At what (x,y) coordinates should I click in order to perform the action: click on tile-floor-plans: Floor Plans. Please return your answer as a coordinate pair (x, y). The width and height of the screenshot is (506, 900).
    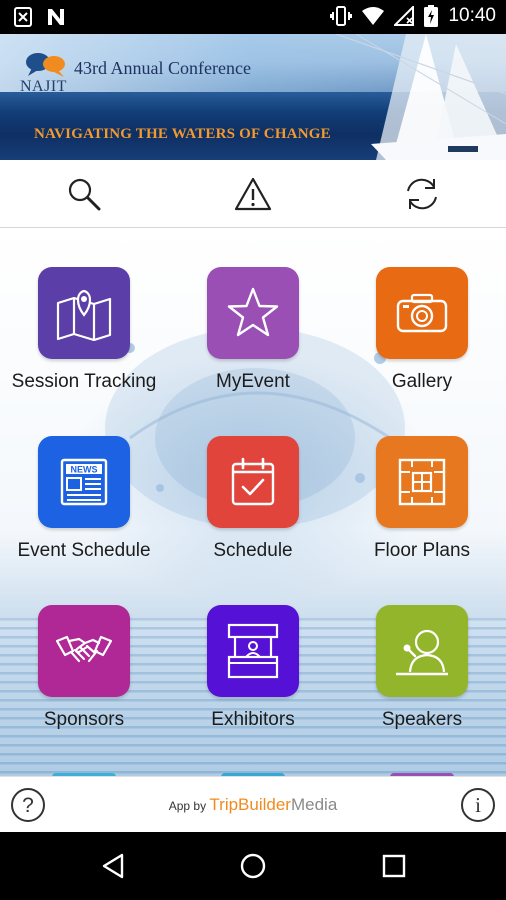
    Looking at the image, I should click on (422, 499).